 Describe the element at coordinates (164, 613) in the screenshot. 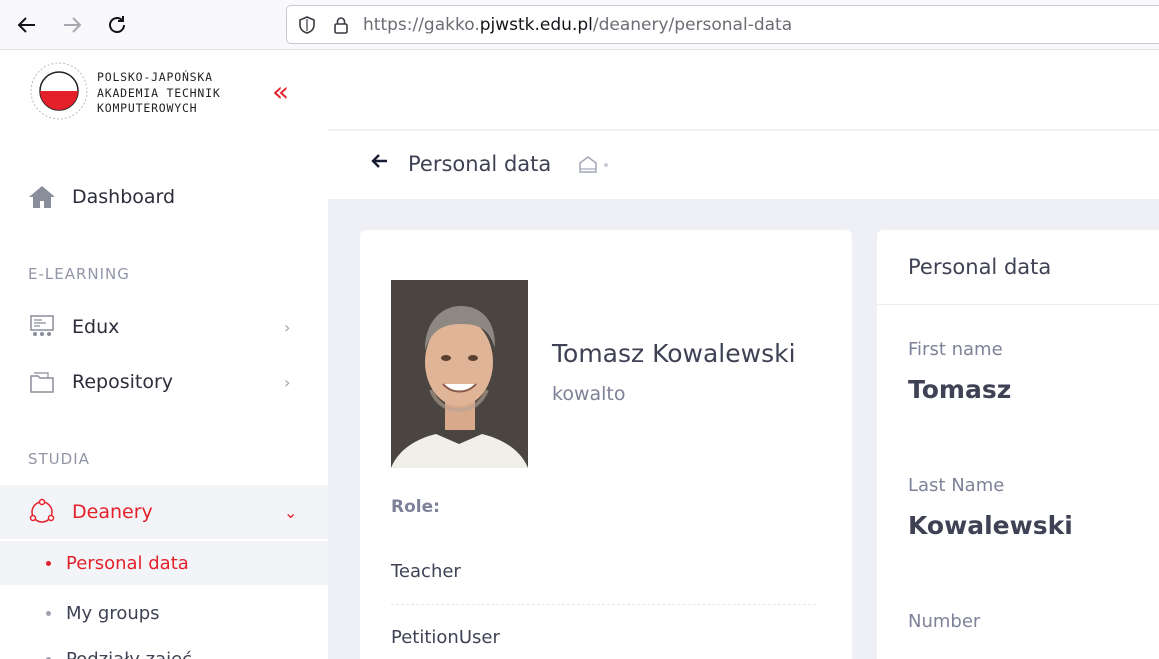

I see `sidebar-subitem-my-groups: My groups` at that location.